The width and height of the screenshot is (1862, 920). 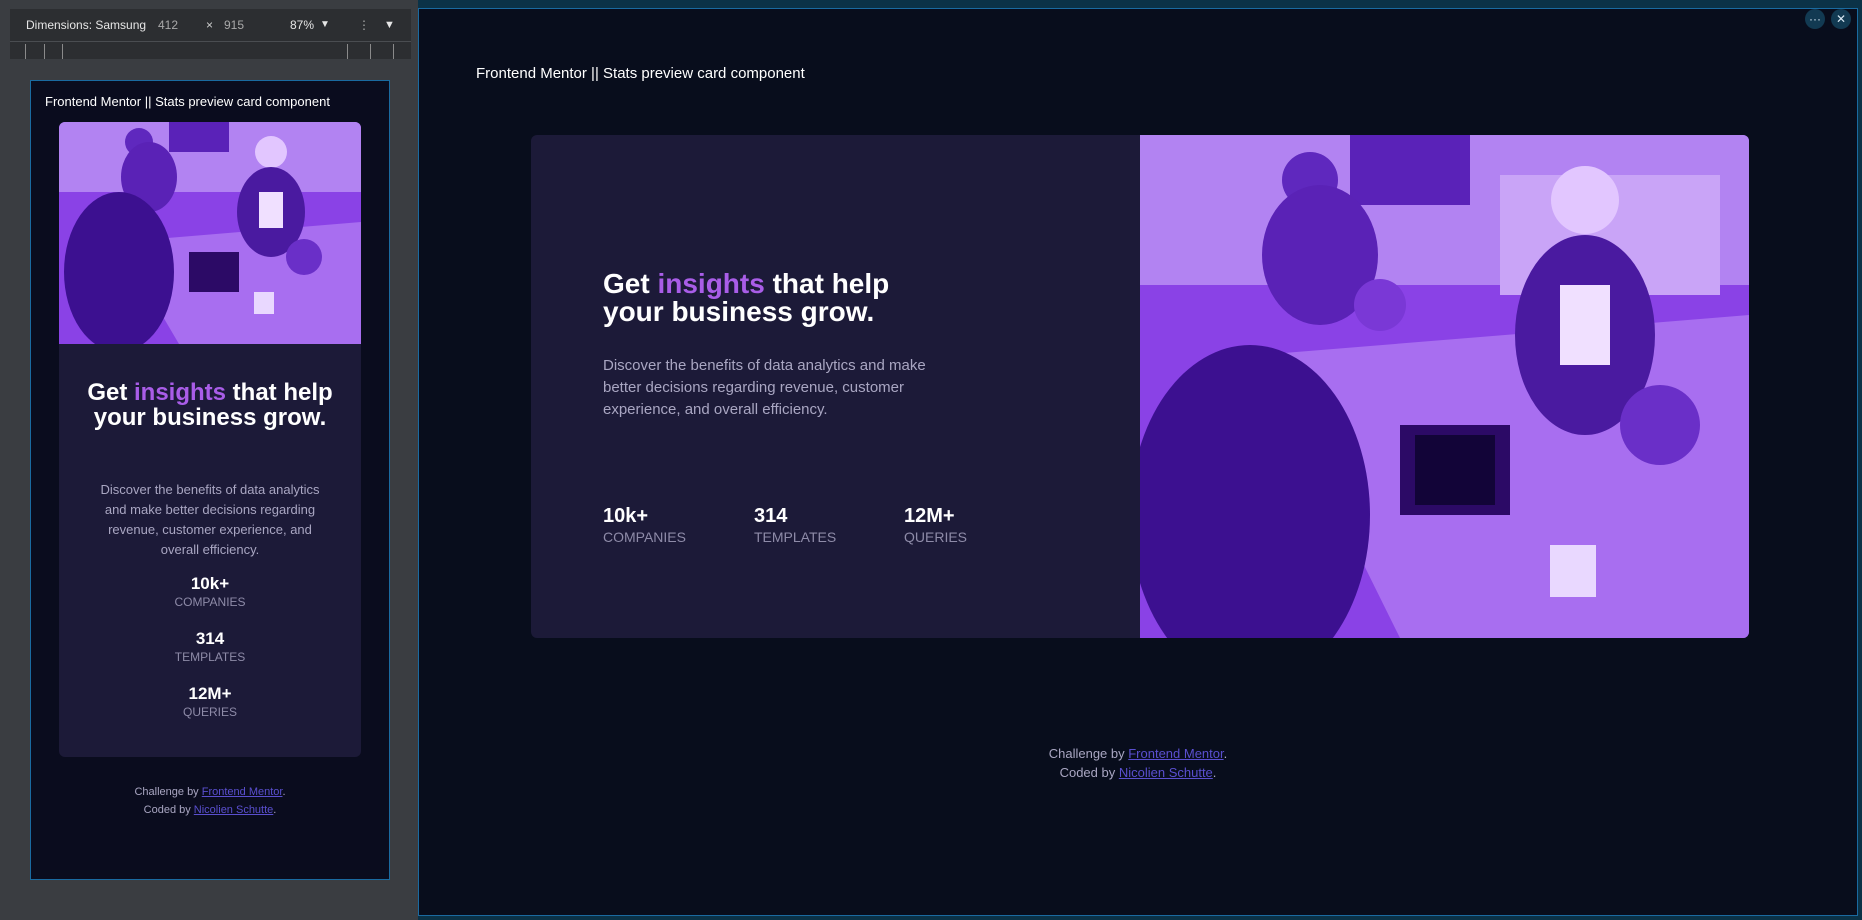 What do you see at coordinates (364, 25) in the screenshot?
I see `more-options-icon: ⋮` at bounding box center [364, 25].